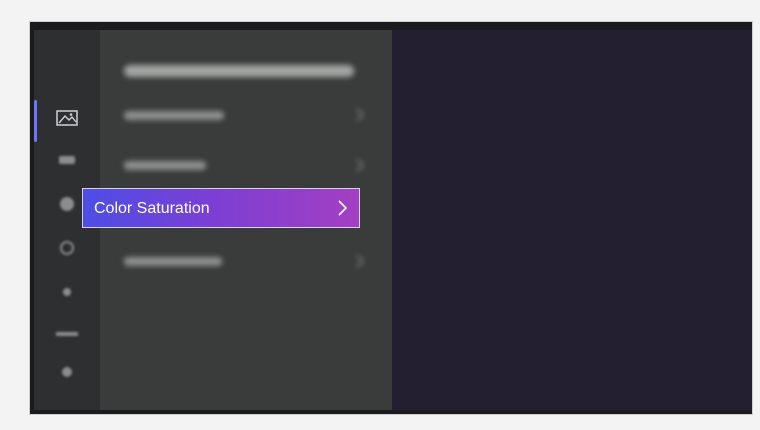 This screenshot has width=760, height=430. What do you see at coordinates (35, 121) in the screenshot?
I see `rail-selection-indicator` at bounding box center [35, 121].